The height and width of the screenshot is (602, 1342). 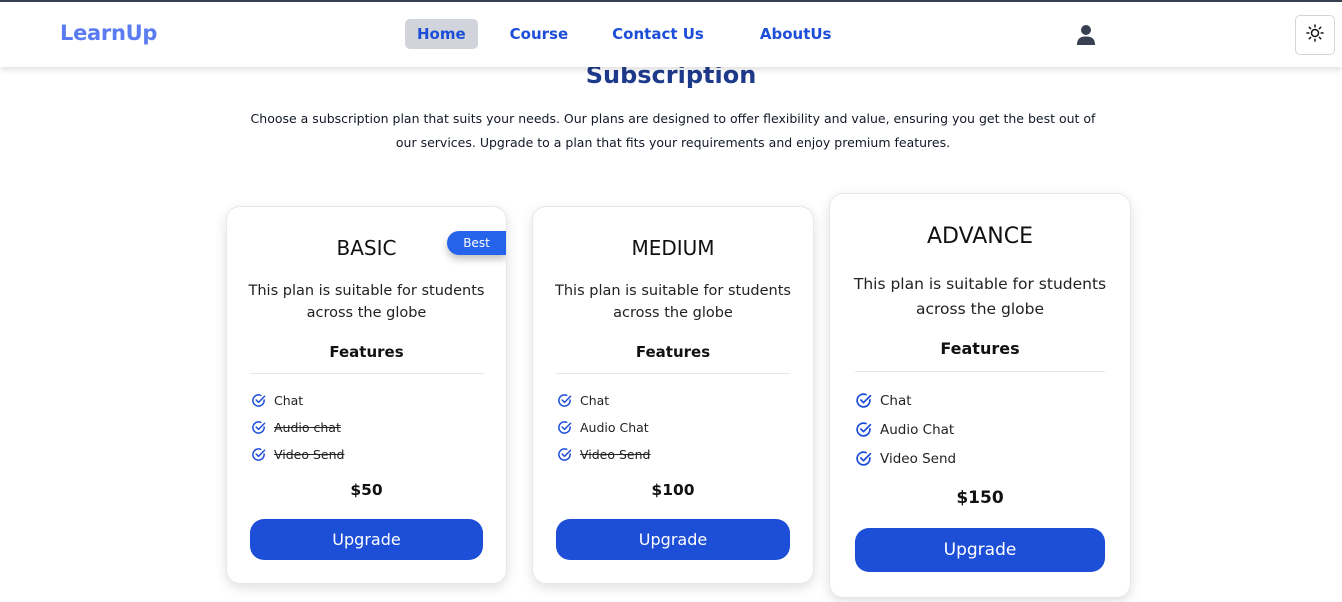 What do you see at coordinates (366, 490) in the screenshot?
I see `plan-price: $50` at bounding box center [366, 490].